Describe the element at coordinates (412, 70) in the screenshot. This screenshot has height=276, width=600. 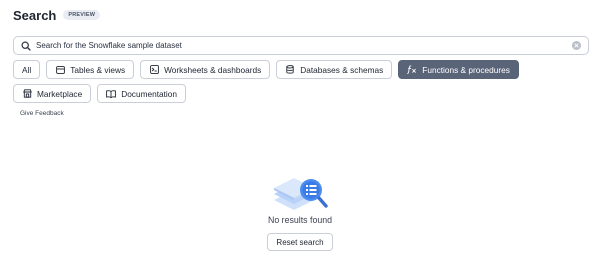
I see `function-icon` at that location.